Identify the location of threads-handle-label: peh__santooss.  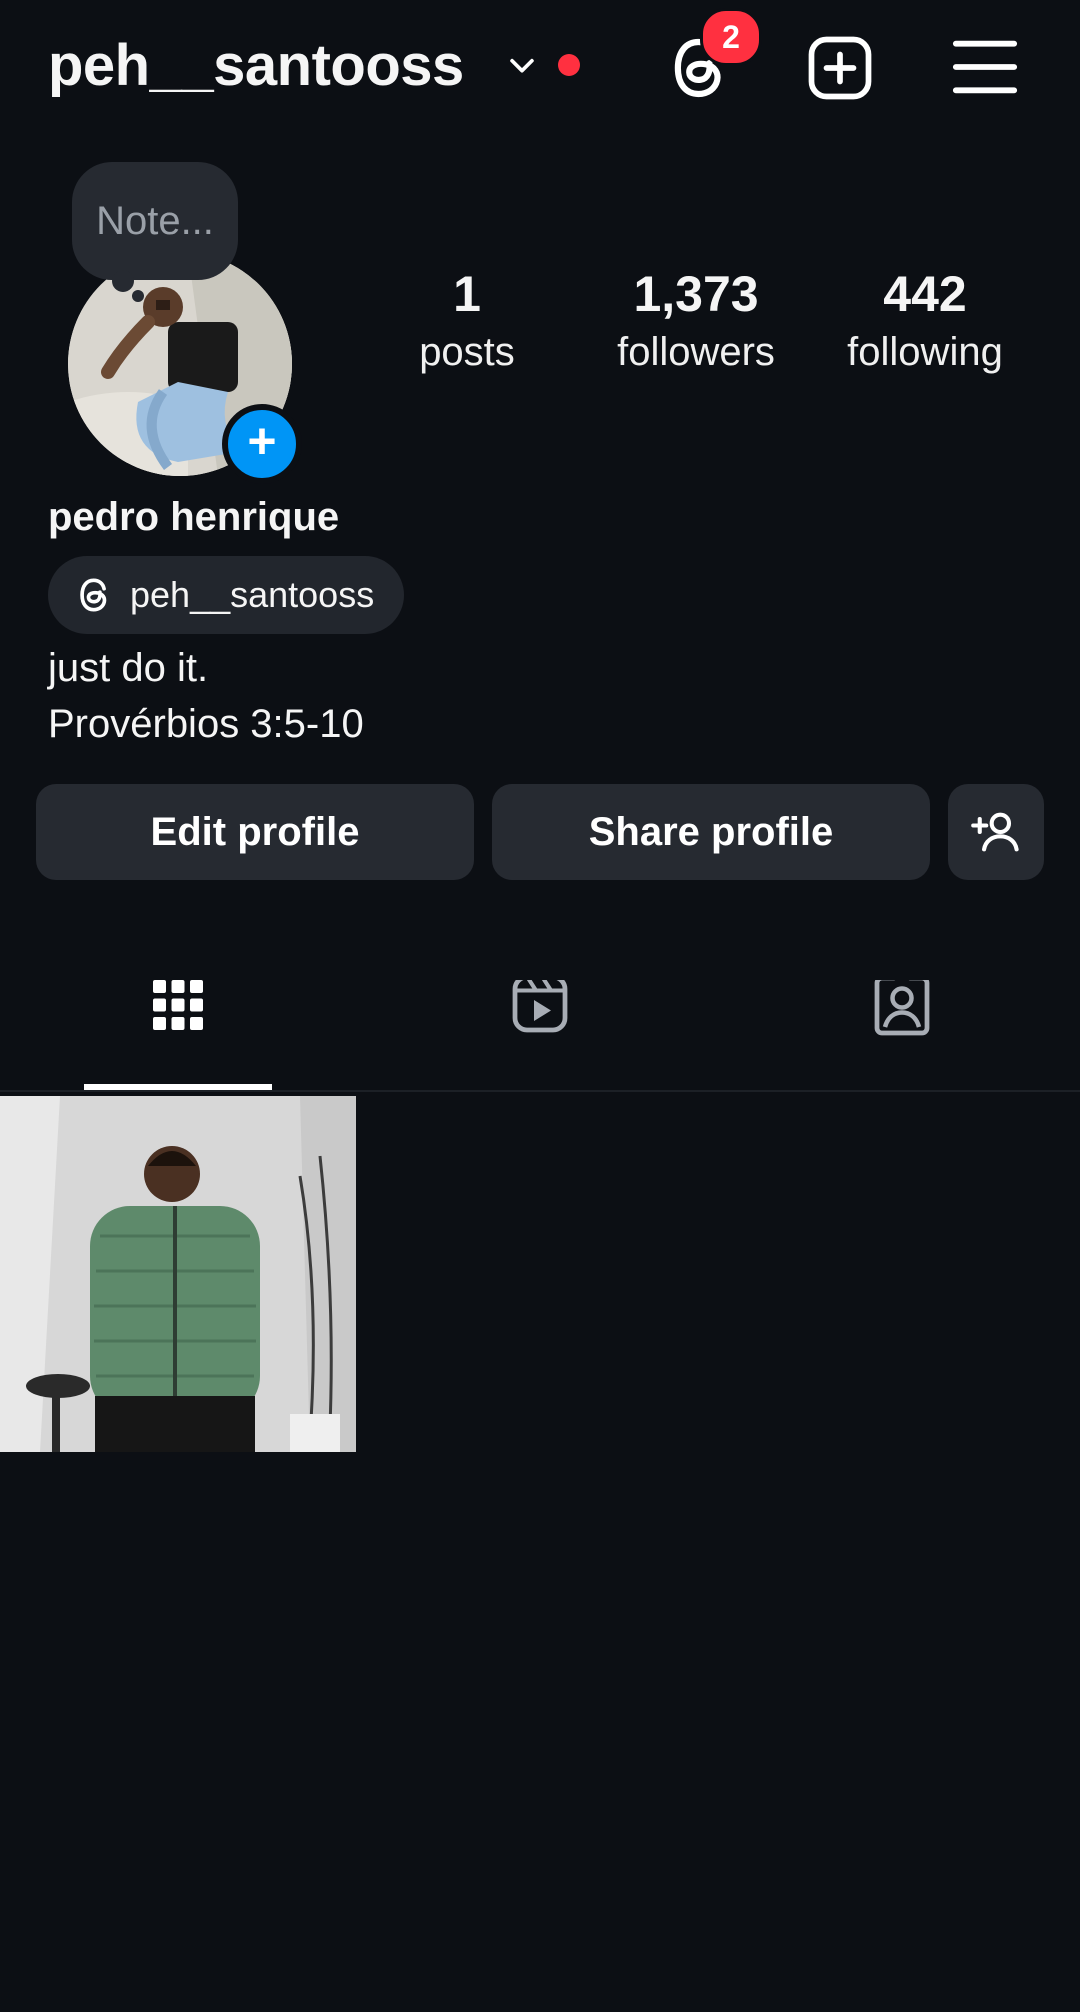
(252, 594).